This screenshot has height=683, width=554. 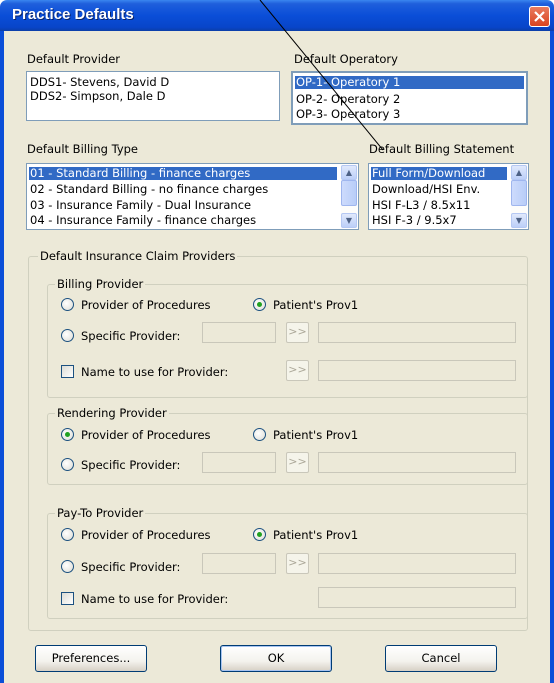 I want to click on list-item: 01 - Standard Billing - finance charges, so click(x=183, y=173).